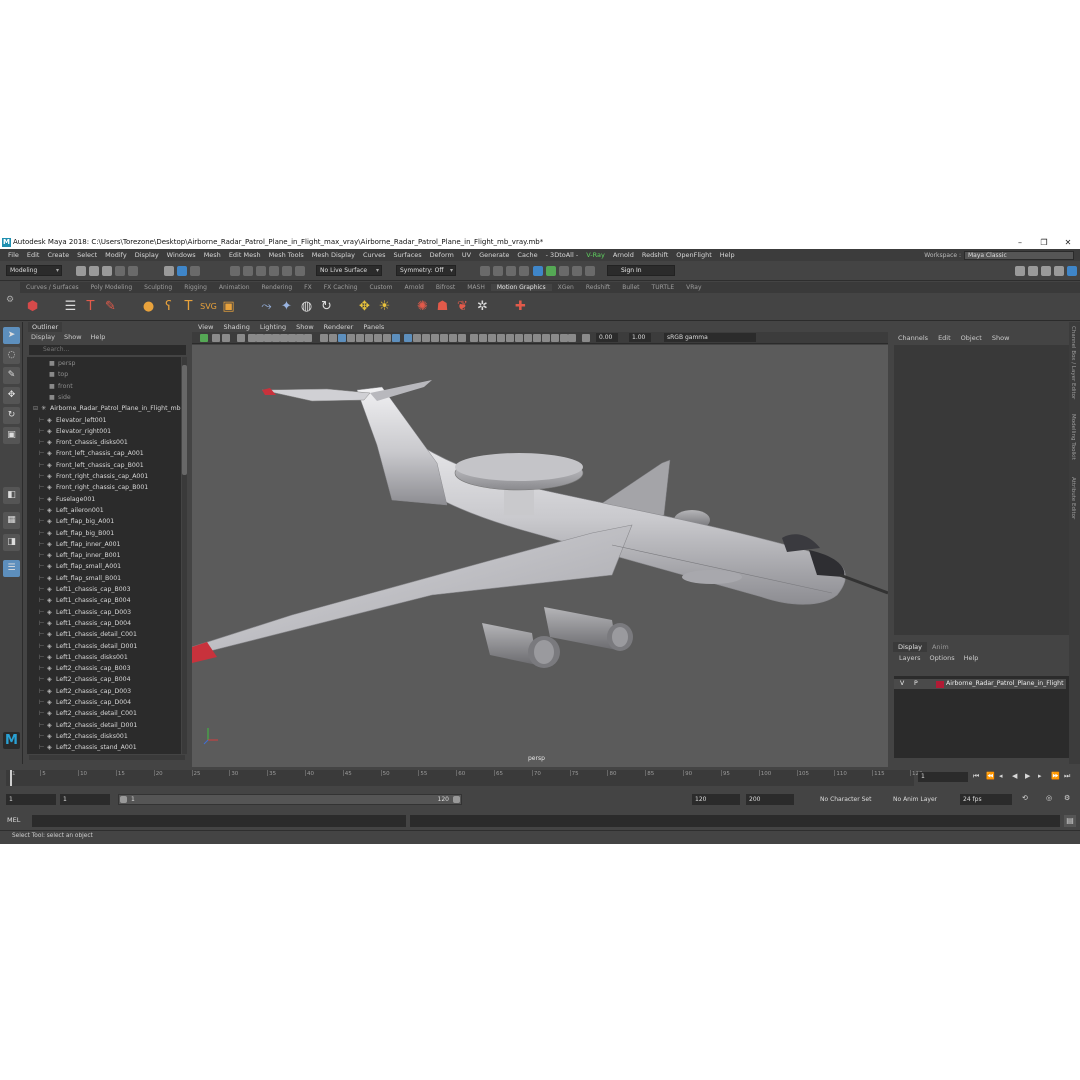  Describe the element at coordinates (521, 287) in the screenshot. I see `shelf-tab-motion-graphics: Motion Graphics` at that location.